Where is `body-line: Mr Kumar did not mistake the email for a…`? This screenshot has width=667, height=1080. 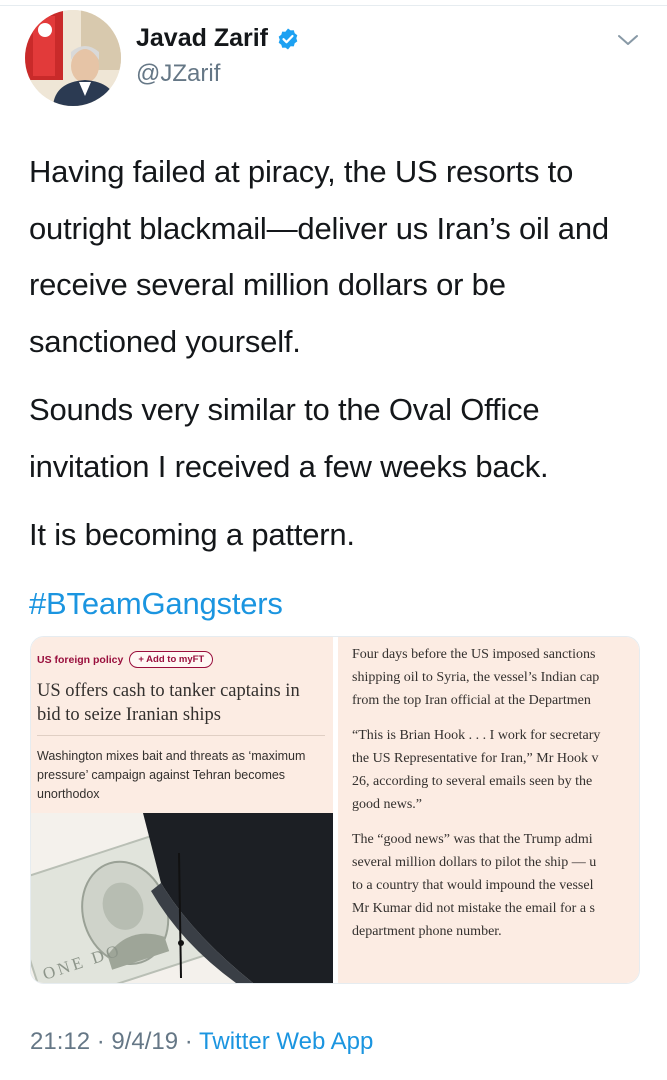
body-line: Mr Kumar did not mistake the email for a… is located at coordinates (473, 908).